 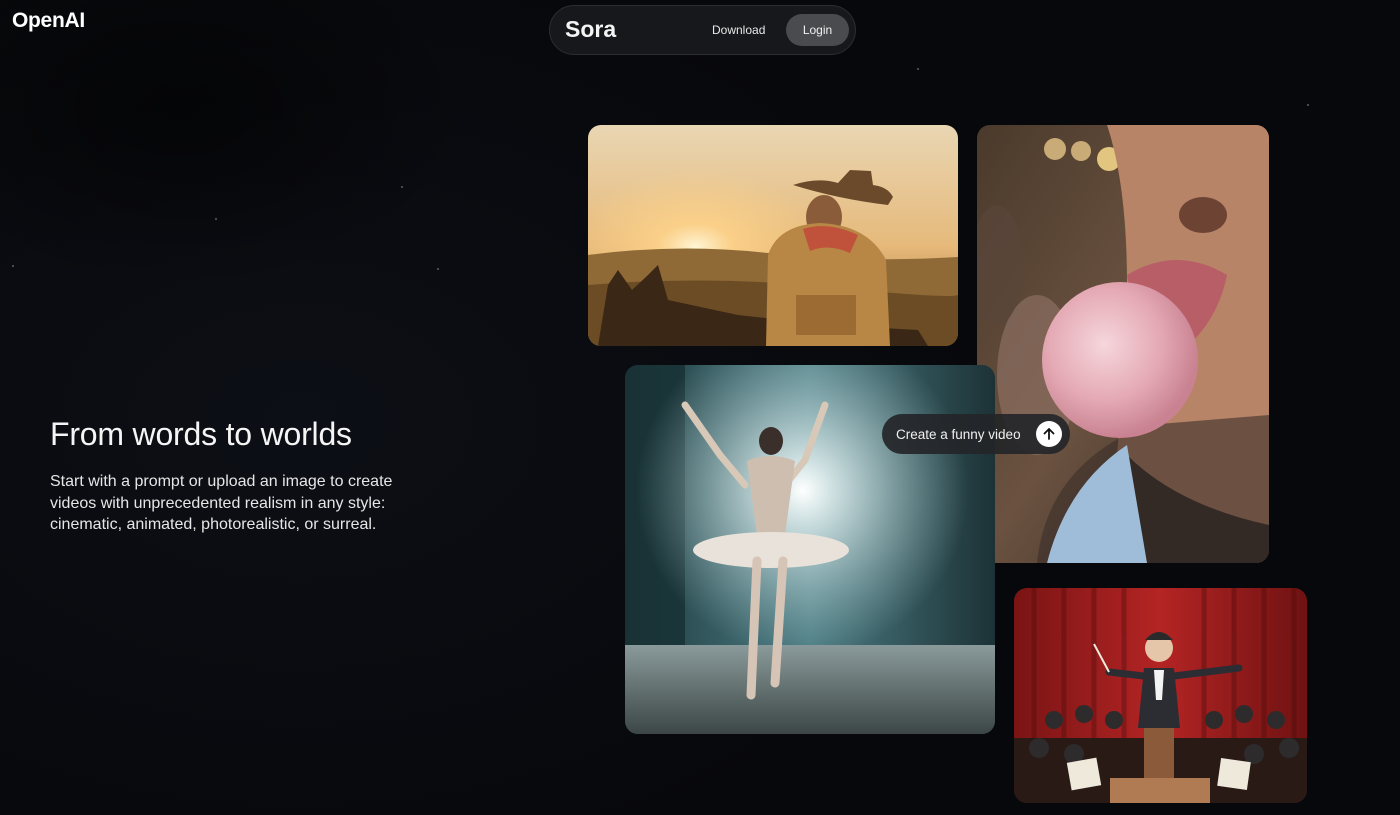 I want to click on login-button: Login, so click(x=817, y=30).